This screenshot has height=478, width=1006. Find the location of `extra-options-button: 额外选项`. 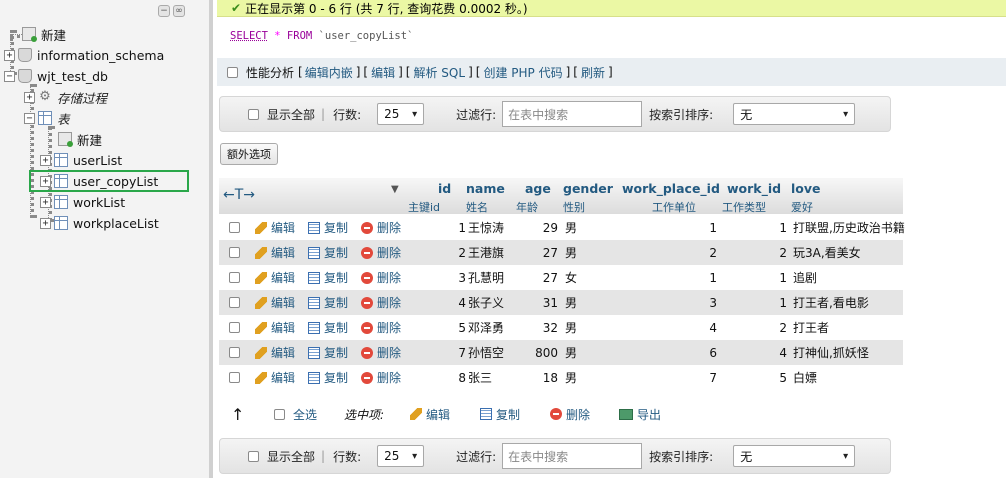

extra-options-button: 额外选项 is located at coordinates (249, 154).